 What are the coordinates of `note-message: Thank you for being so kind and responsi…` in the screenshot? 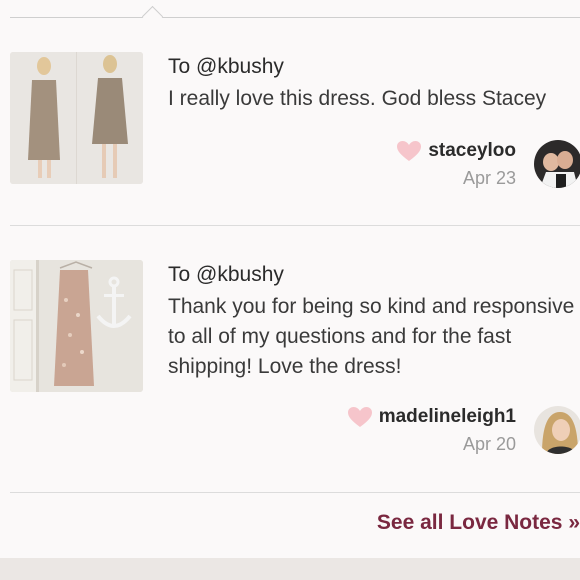 It's located at (371, 336).